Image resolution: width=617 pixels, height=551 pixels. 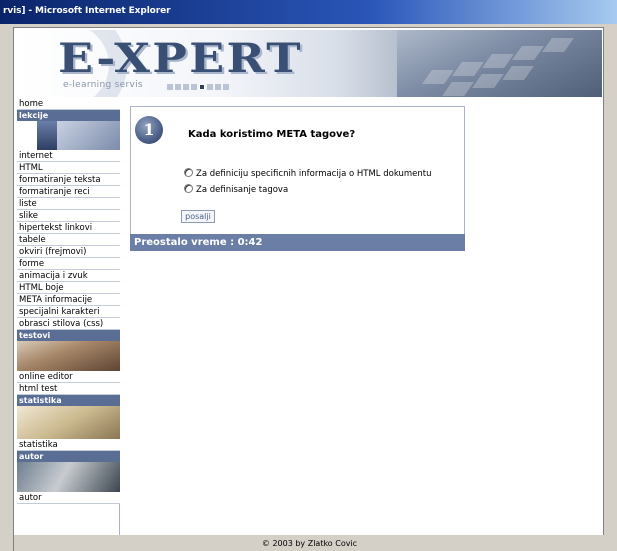 I want to click on banner: E-XPERT e-learning servis, so click(x=309, y=63).